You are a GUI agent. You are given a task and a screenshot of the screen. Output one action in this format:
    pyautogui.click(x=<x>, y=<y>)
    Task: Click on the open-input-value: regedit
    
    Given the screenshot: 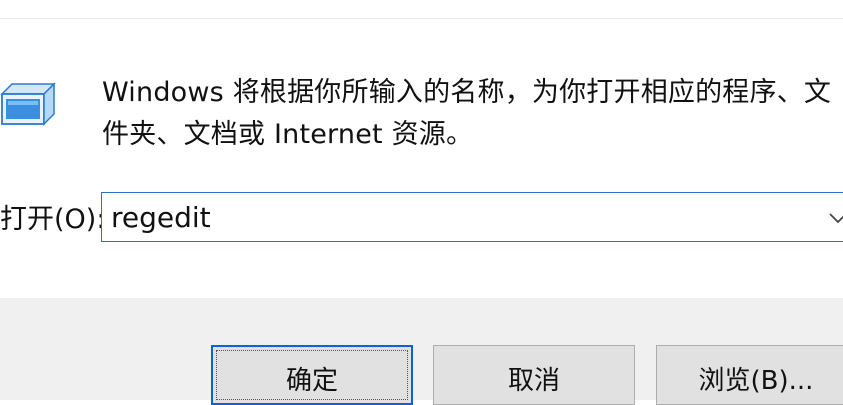 What is the action you would take?
    pyautogui.click(x=161, y=218)
    